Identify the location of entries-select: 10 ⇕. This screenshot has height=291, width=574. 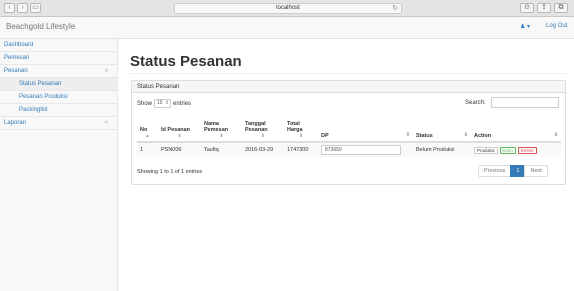
(163, 103).